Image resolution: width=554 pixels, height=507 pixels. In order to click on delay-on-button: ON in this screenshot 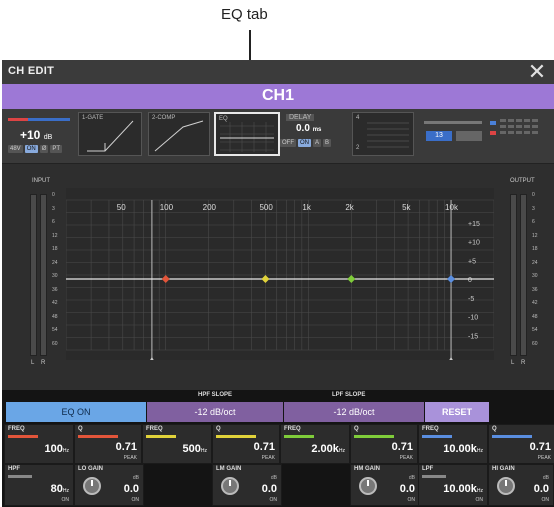, I will do `click(304, 143)`.